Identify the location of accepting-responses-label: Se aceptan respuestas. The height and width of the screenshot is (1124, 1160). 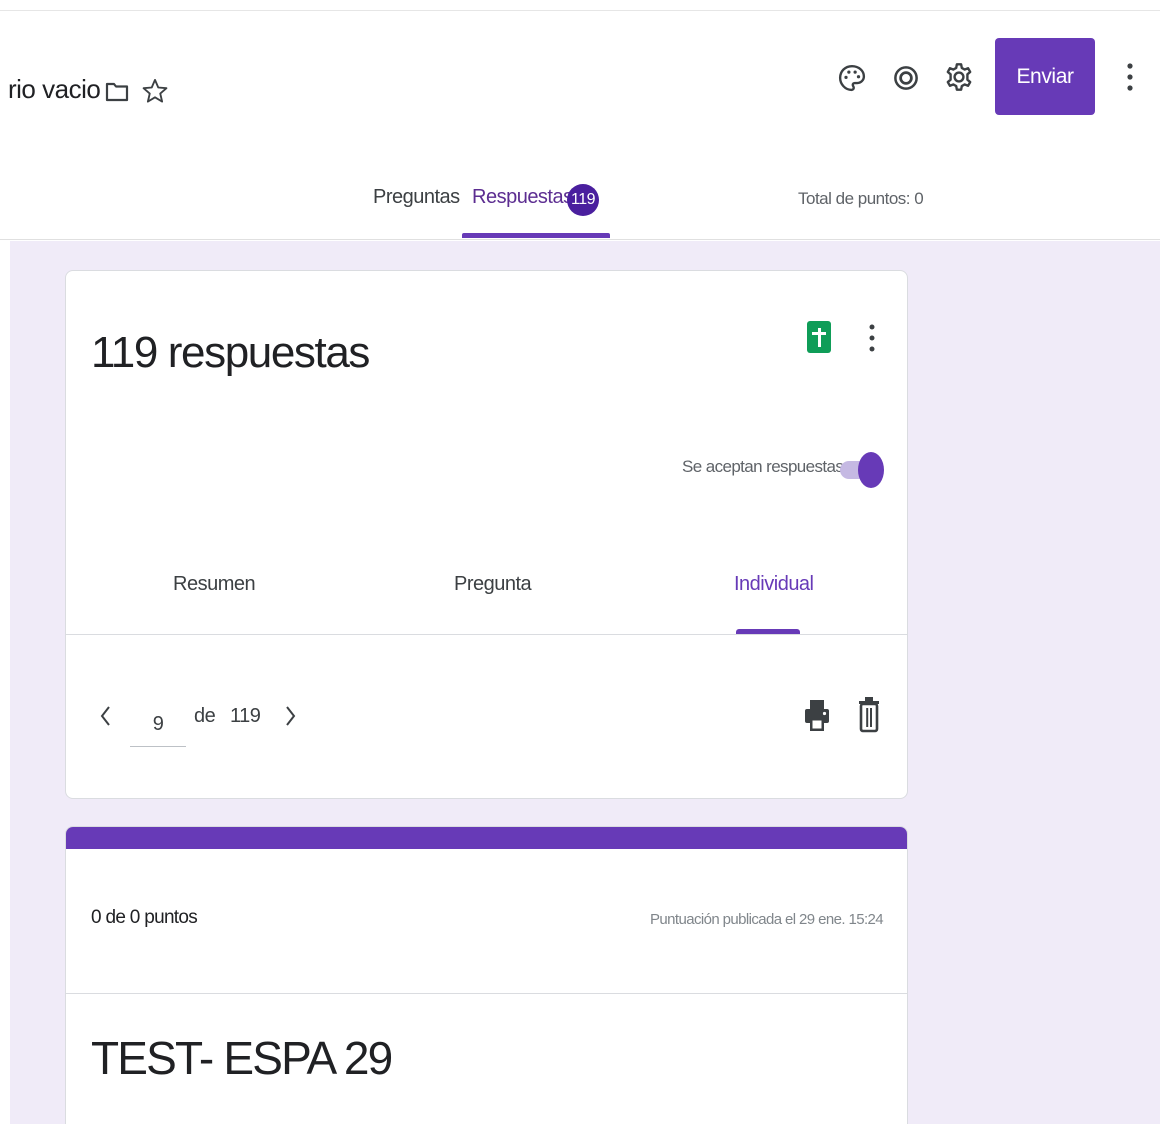
(763, 466).